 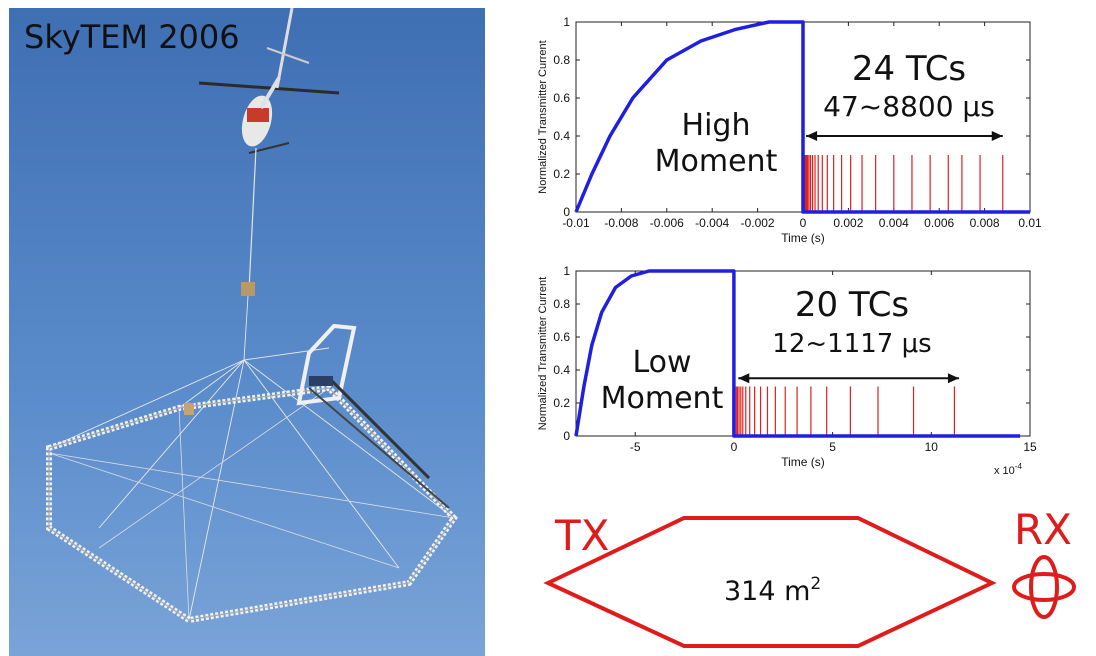 What do you see at coordinates (566, 271) in the screenshot?
I see `low-ytick-label: 1` at bounding box center [566, 271].